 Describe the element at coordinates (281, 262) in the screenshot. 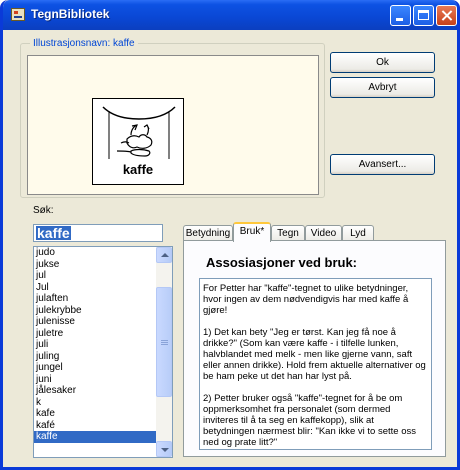

I see `panel-title: Assosiasjoner ved bruk:` at that location.